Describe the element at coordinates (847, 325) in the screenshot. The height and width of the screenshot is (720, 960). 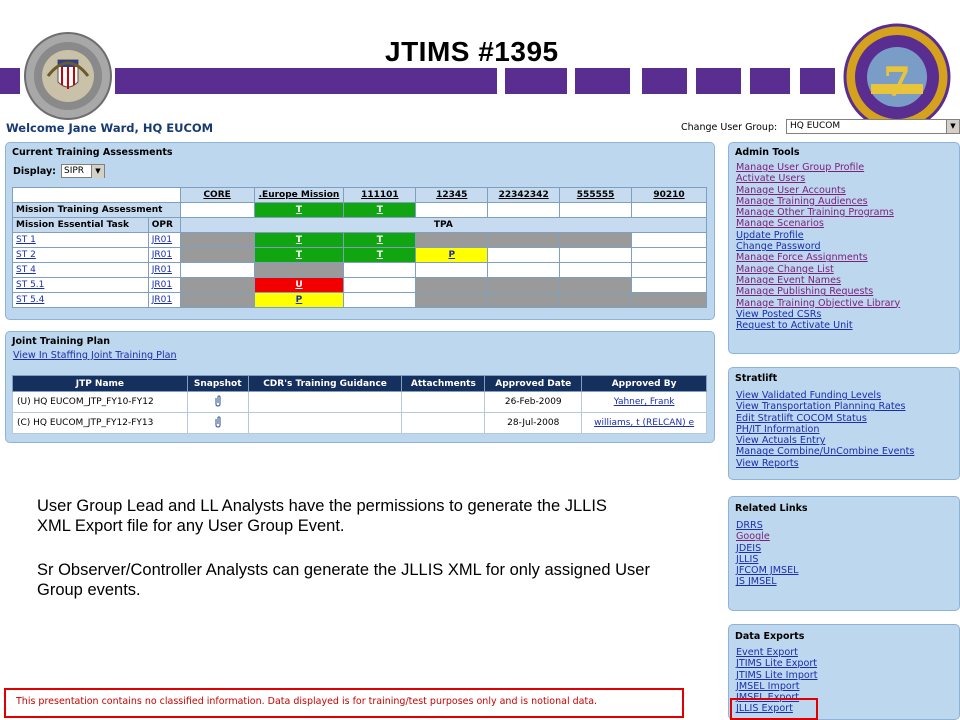
I see `link-admin-tools-14: Request to Activate Unit` at that location.